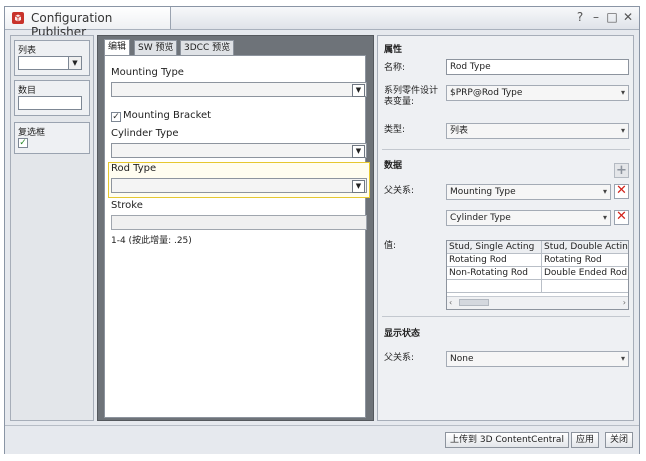 This screenshot has width=646, height=461. What do you see at coordinates (145, 133) in the screenshot?
I see `cylinder-type-label: Cylinder Type` at bounding box center [145, 133].